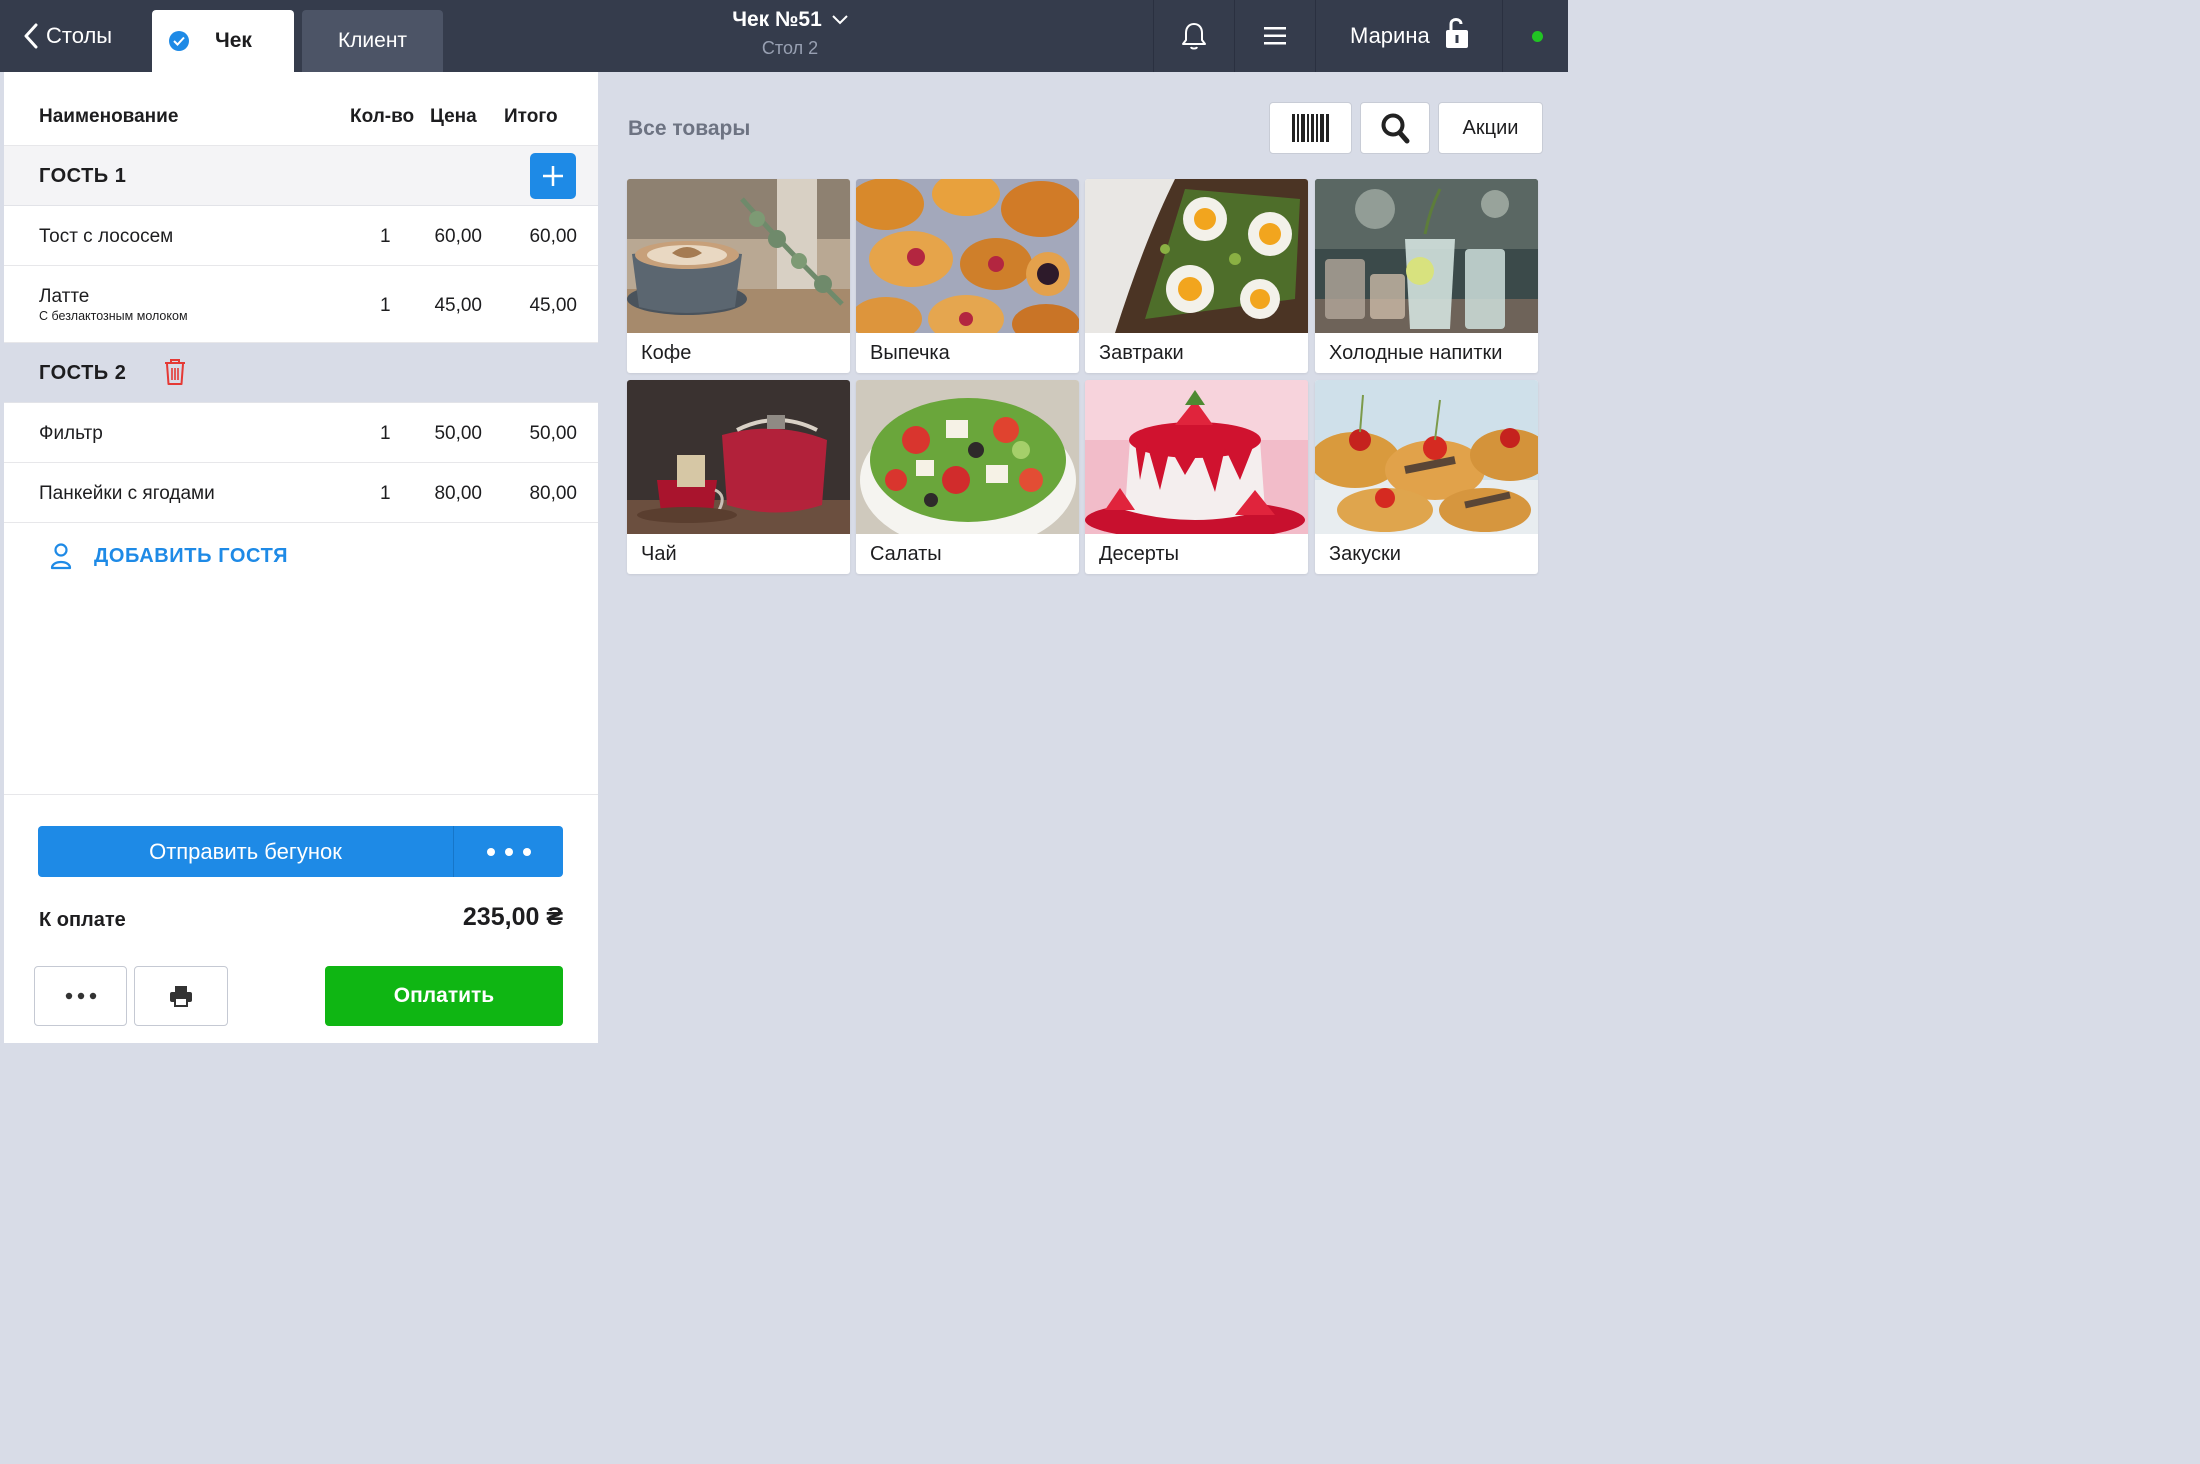 This screenshot has width=2200, height=1464. What do you see at coordinates (967, 256) in the screenshot?
I see `pastry-photo-icon` at bounding box center [967, 256].